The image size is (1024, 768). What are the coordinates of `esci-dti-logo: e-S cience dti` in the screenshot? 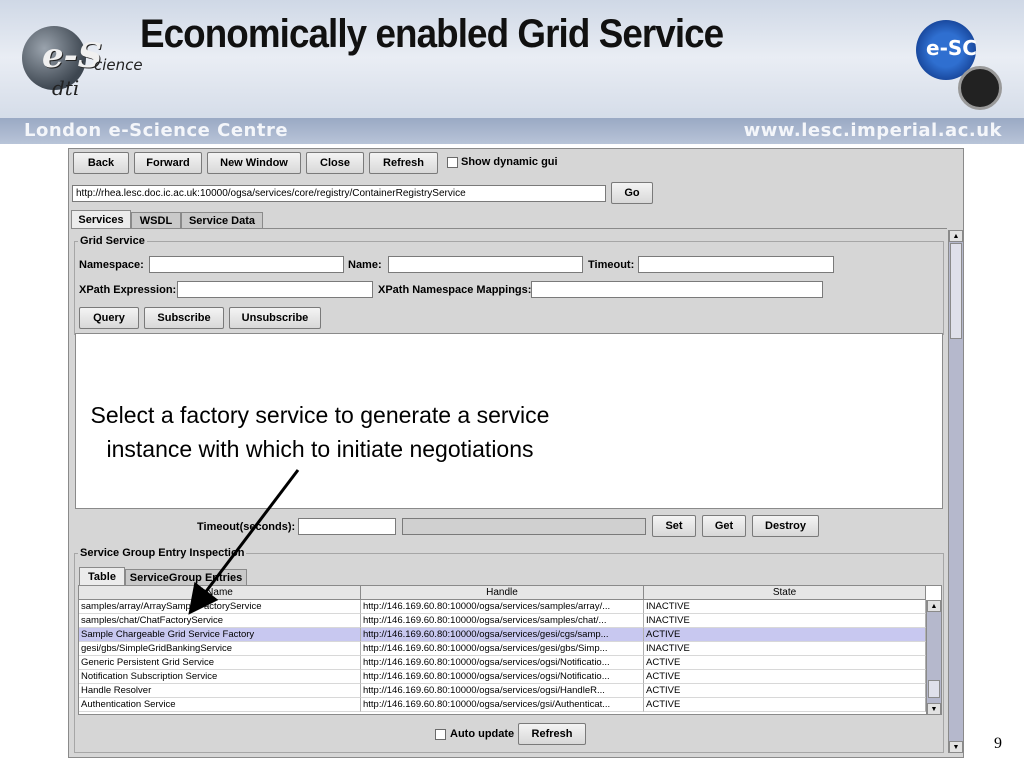 It's located at (82, 60).